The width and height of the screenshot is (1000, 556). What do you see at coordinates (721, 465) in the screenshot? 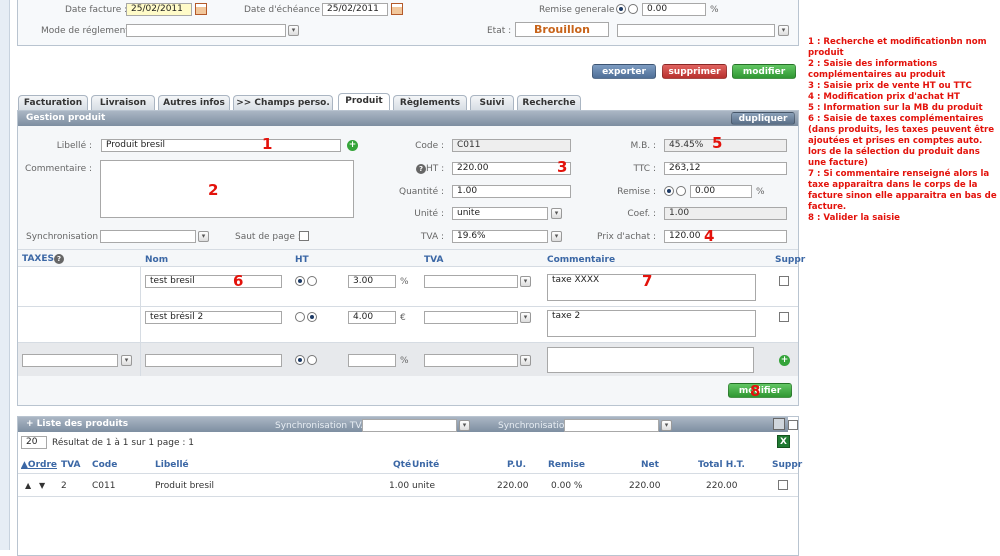
I see `col-total-ht: Total H.T.` at bounding box center [721, 465].